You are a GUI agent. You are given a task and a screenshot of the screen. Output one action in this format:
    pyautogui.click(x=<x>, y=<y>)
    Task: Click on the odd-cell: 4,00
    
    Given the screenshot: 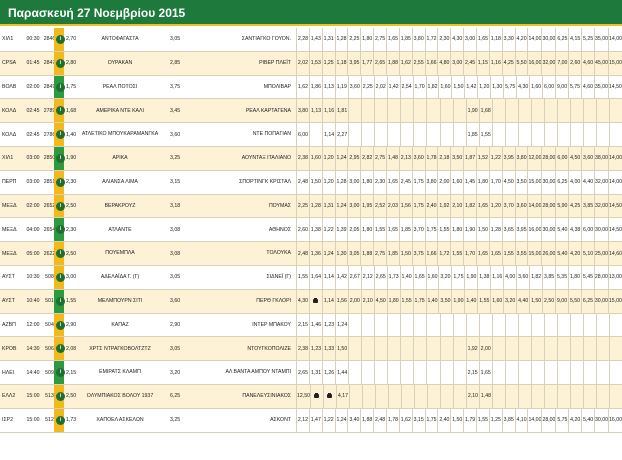 What is the action you would take?
    pyautogui.click(x=574, y=182)
    